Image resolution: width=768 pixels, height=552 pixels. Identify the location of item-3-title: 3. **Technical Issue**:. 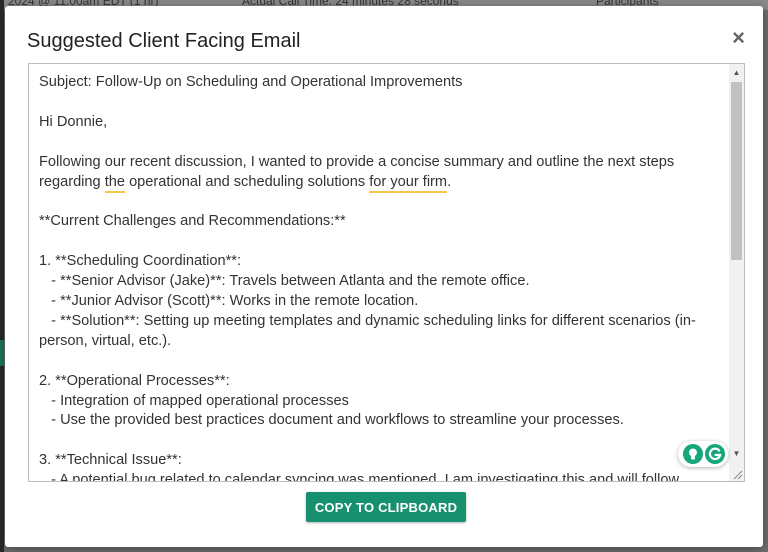
(110, 460).